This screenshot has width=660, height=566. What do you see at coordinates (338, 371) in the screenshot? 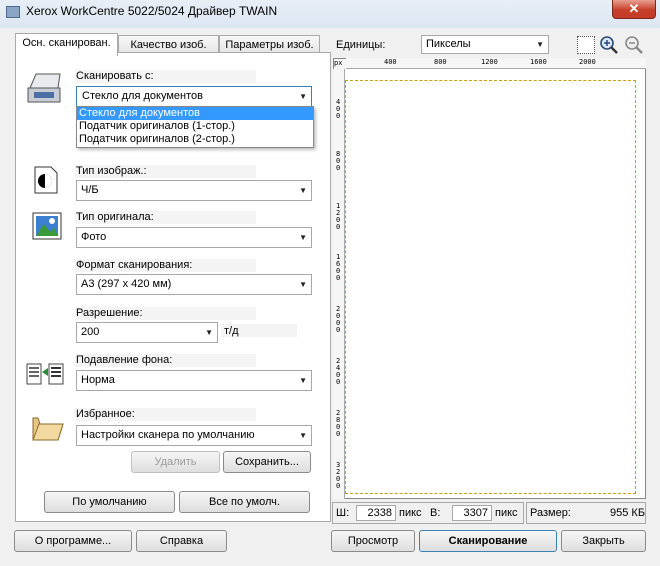
I see `ruler-tick: 2400` at bounding box center [338, 371].